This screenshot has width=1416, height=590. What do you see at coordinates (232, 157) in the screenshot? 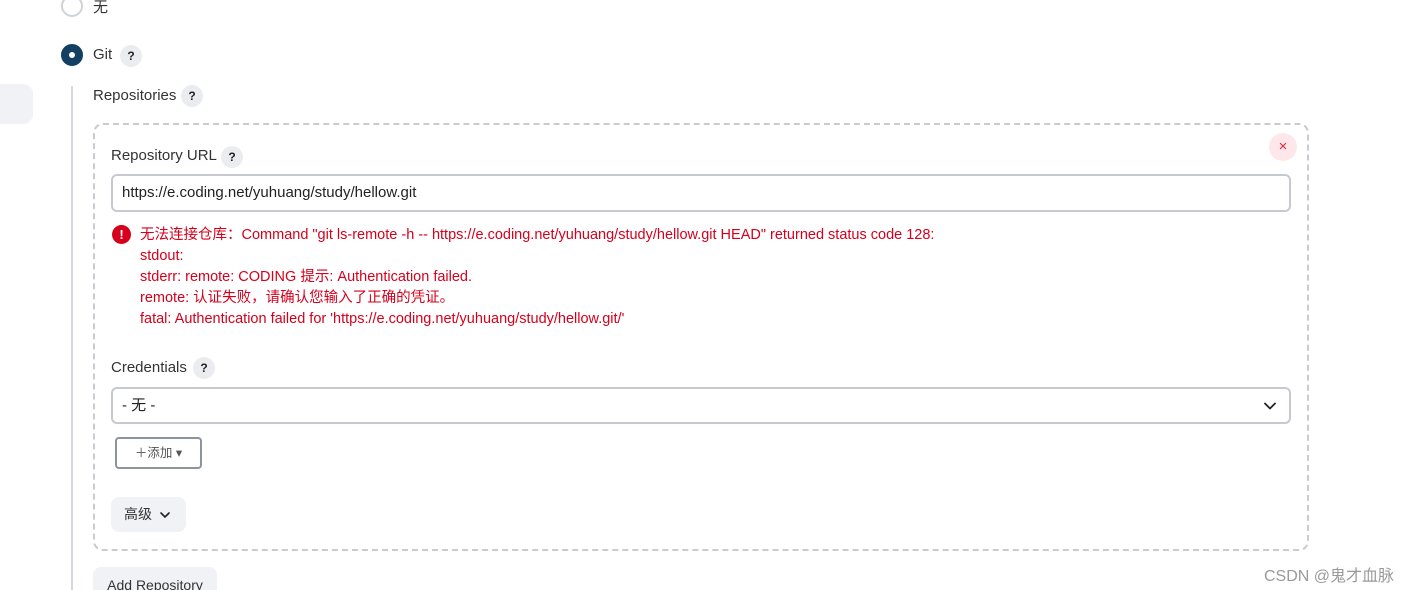
I see `repository-url-help-icon: ?` at bounding box center [232, 157].